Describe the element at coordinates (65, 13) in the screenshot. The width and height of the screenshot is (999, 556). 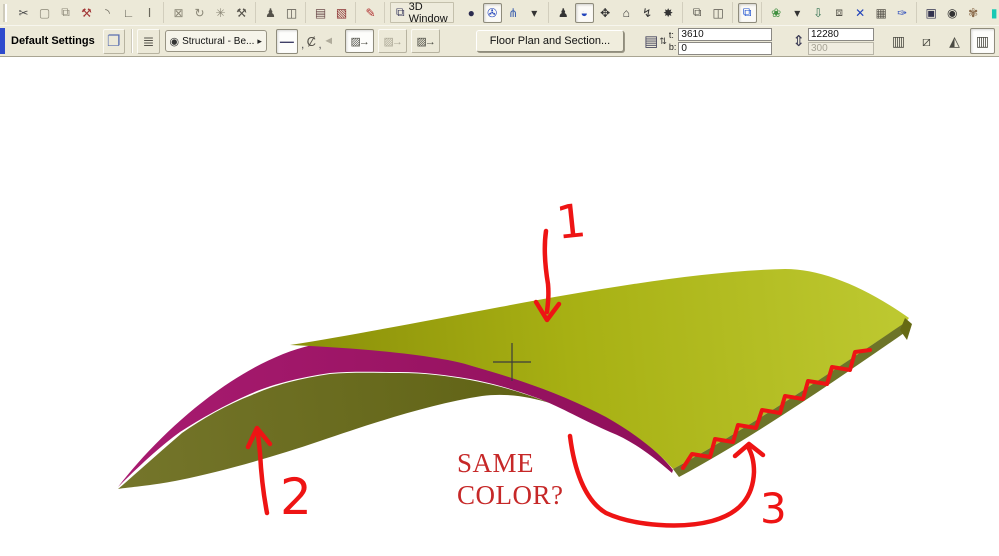
I see `copy-rect-icon: ⧉` at that location.